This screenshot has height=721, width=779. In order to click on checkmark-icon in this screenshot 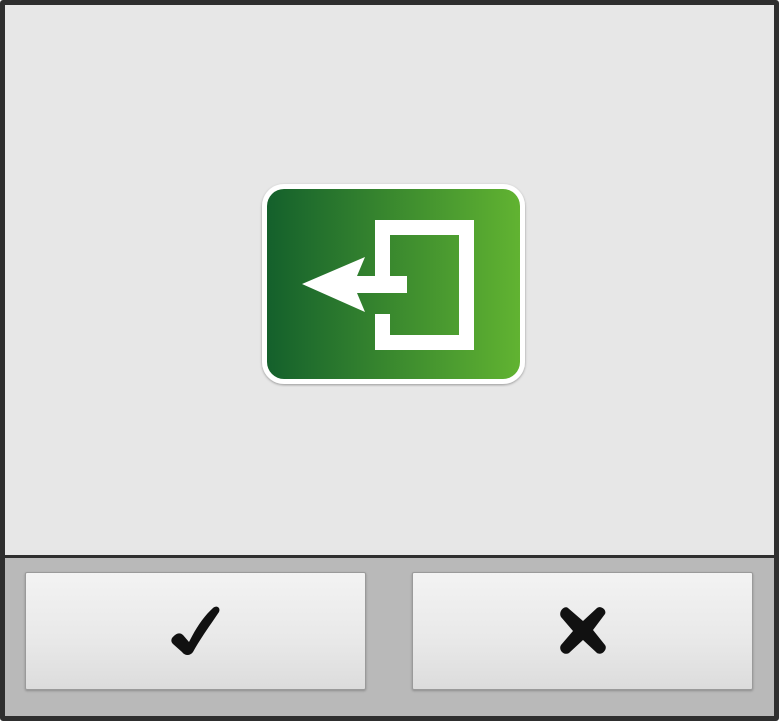, I will do `click(194, 630)`.